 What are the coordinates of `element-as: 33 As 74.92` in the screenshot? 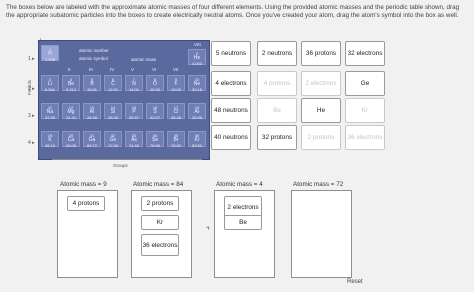 It's located at (134, 139).